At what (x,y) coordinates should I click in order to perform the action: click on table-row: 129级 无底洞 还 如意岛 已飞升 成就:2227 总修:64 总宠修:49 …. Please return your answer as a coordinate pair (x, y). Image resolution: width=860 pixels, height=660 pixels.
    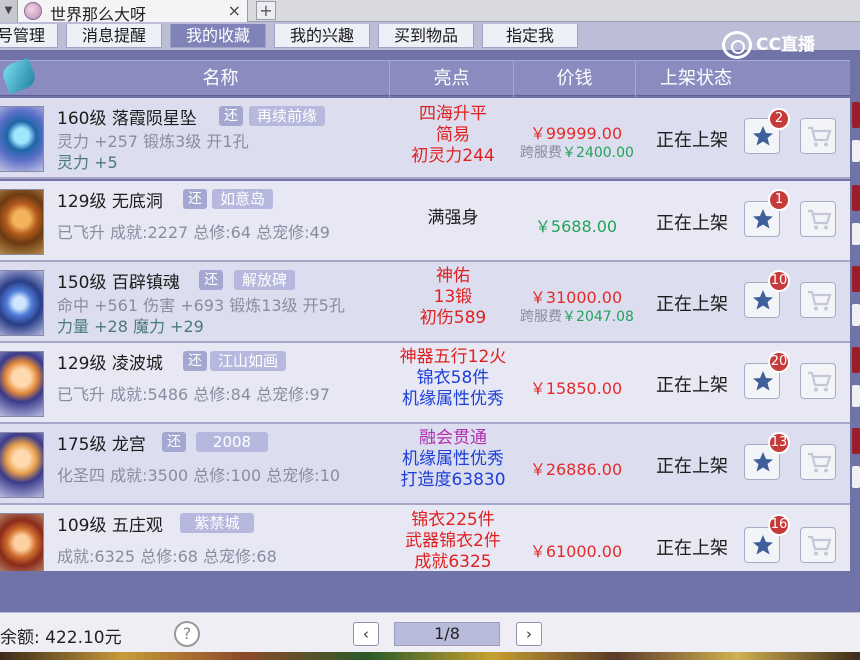
    Looking at the image, I should click on (430, 221).